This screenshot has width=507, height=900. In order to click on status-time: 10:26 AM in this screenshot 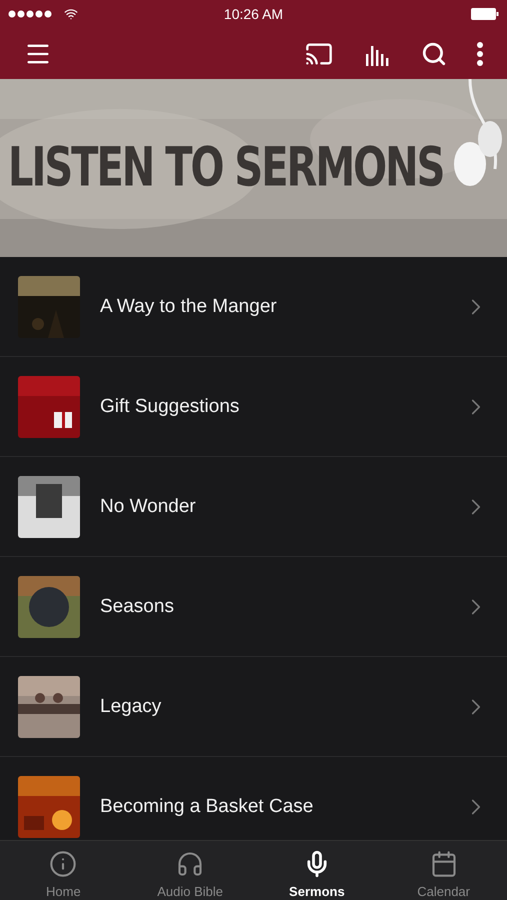, I will do `click(254, 14)`.